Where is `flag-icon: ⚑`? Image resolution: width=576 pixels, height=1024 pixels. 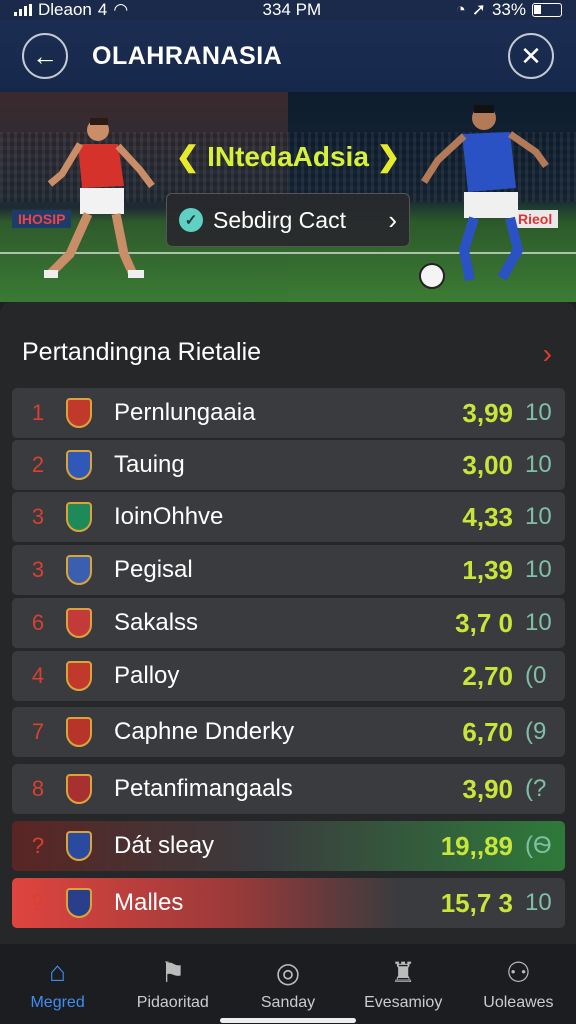
flag-icon: ⚑ is located at coordinates (173, 972).